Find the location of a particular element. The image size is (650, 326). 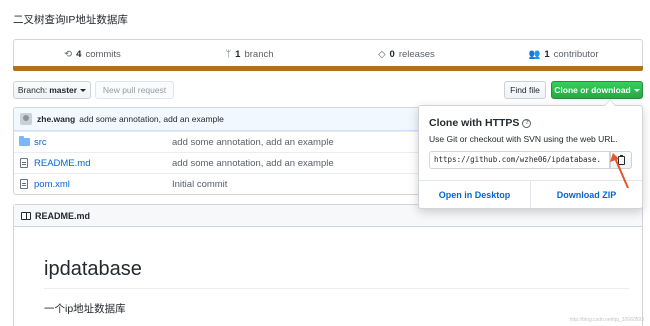

file-name-link: README.md is located at coordinates (103, 163).